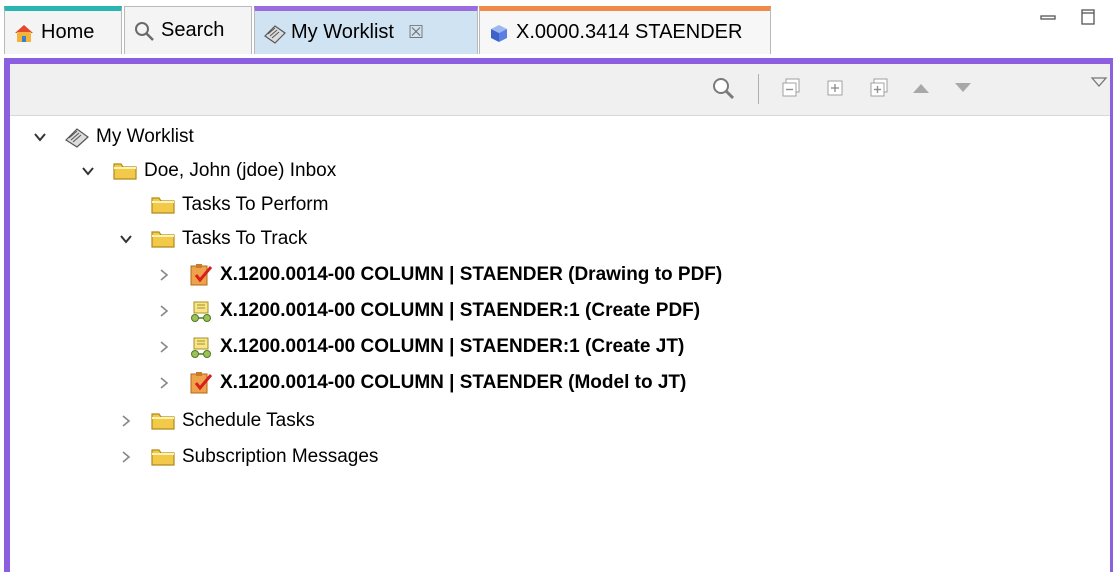 The height and width of the screenshot is (572, 1113). What do you see at coordinates (1048, 17) in the screenshot?
I see `minimize-icon` at bounding box center [1048, 17].